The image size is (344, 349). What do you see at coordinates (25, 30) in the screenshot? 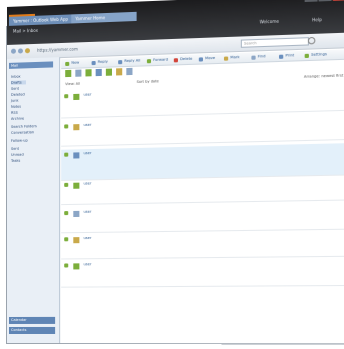
I see `mailbox-label: Mail > Inbox` at bounding box center [25, 30].